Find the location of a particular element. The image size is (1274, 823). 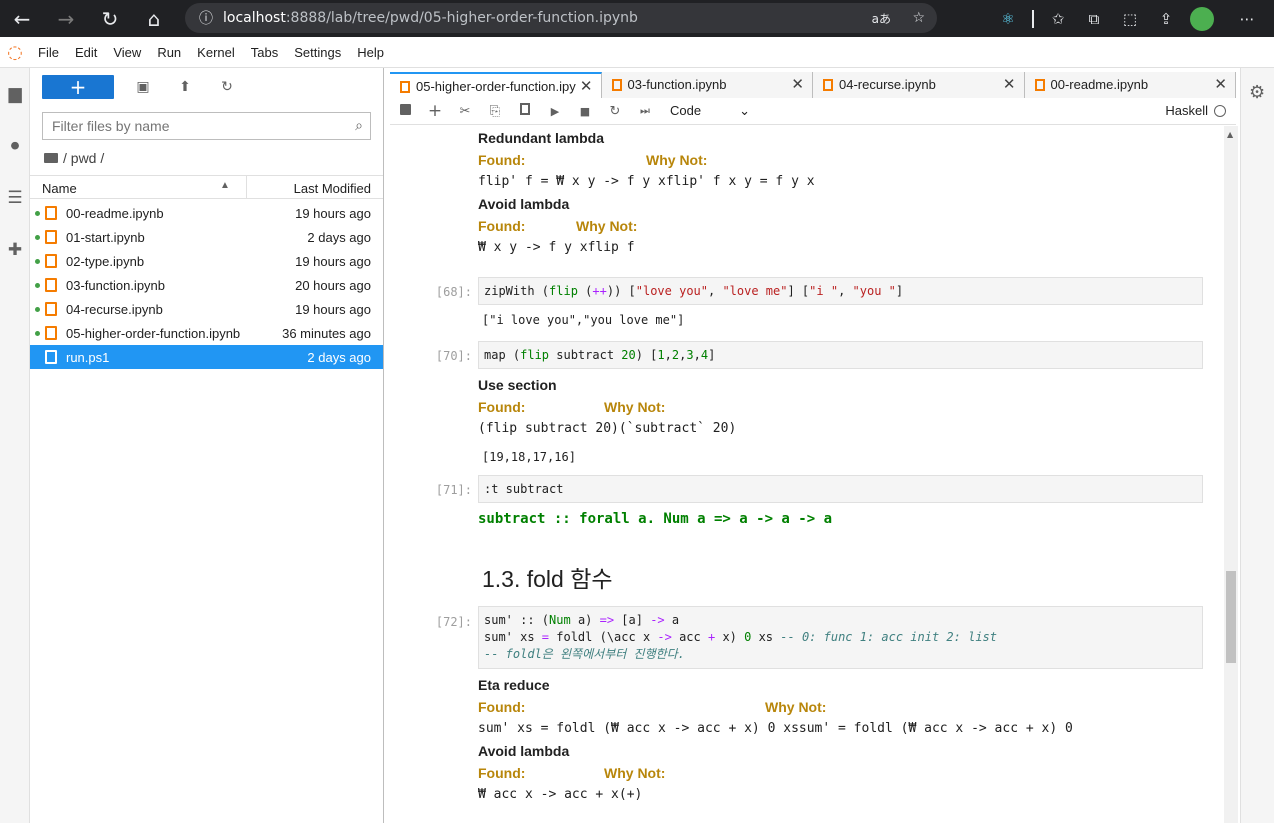

extensions-icon: ⬚ is located at coordinates (1130, 18).